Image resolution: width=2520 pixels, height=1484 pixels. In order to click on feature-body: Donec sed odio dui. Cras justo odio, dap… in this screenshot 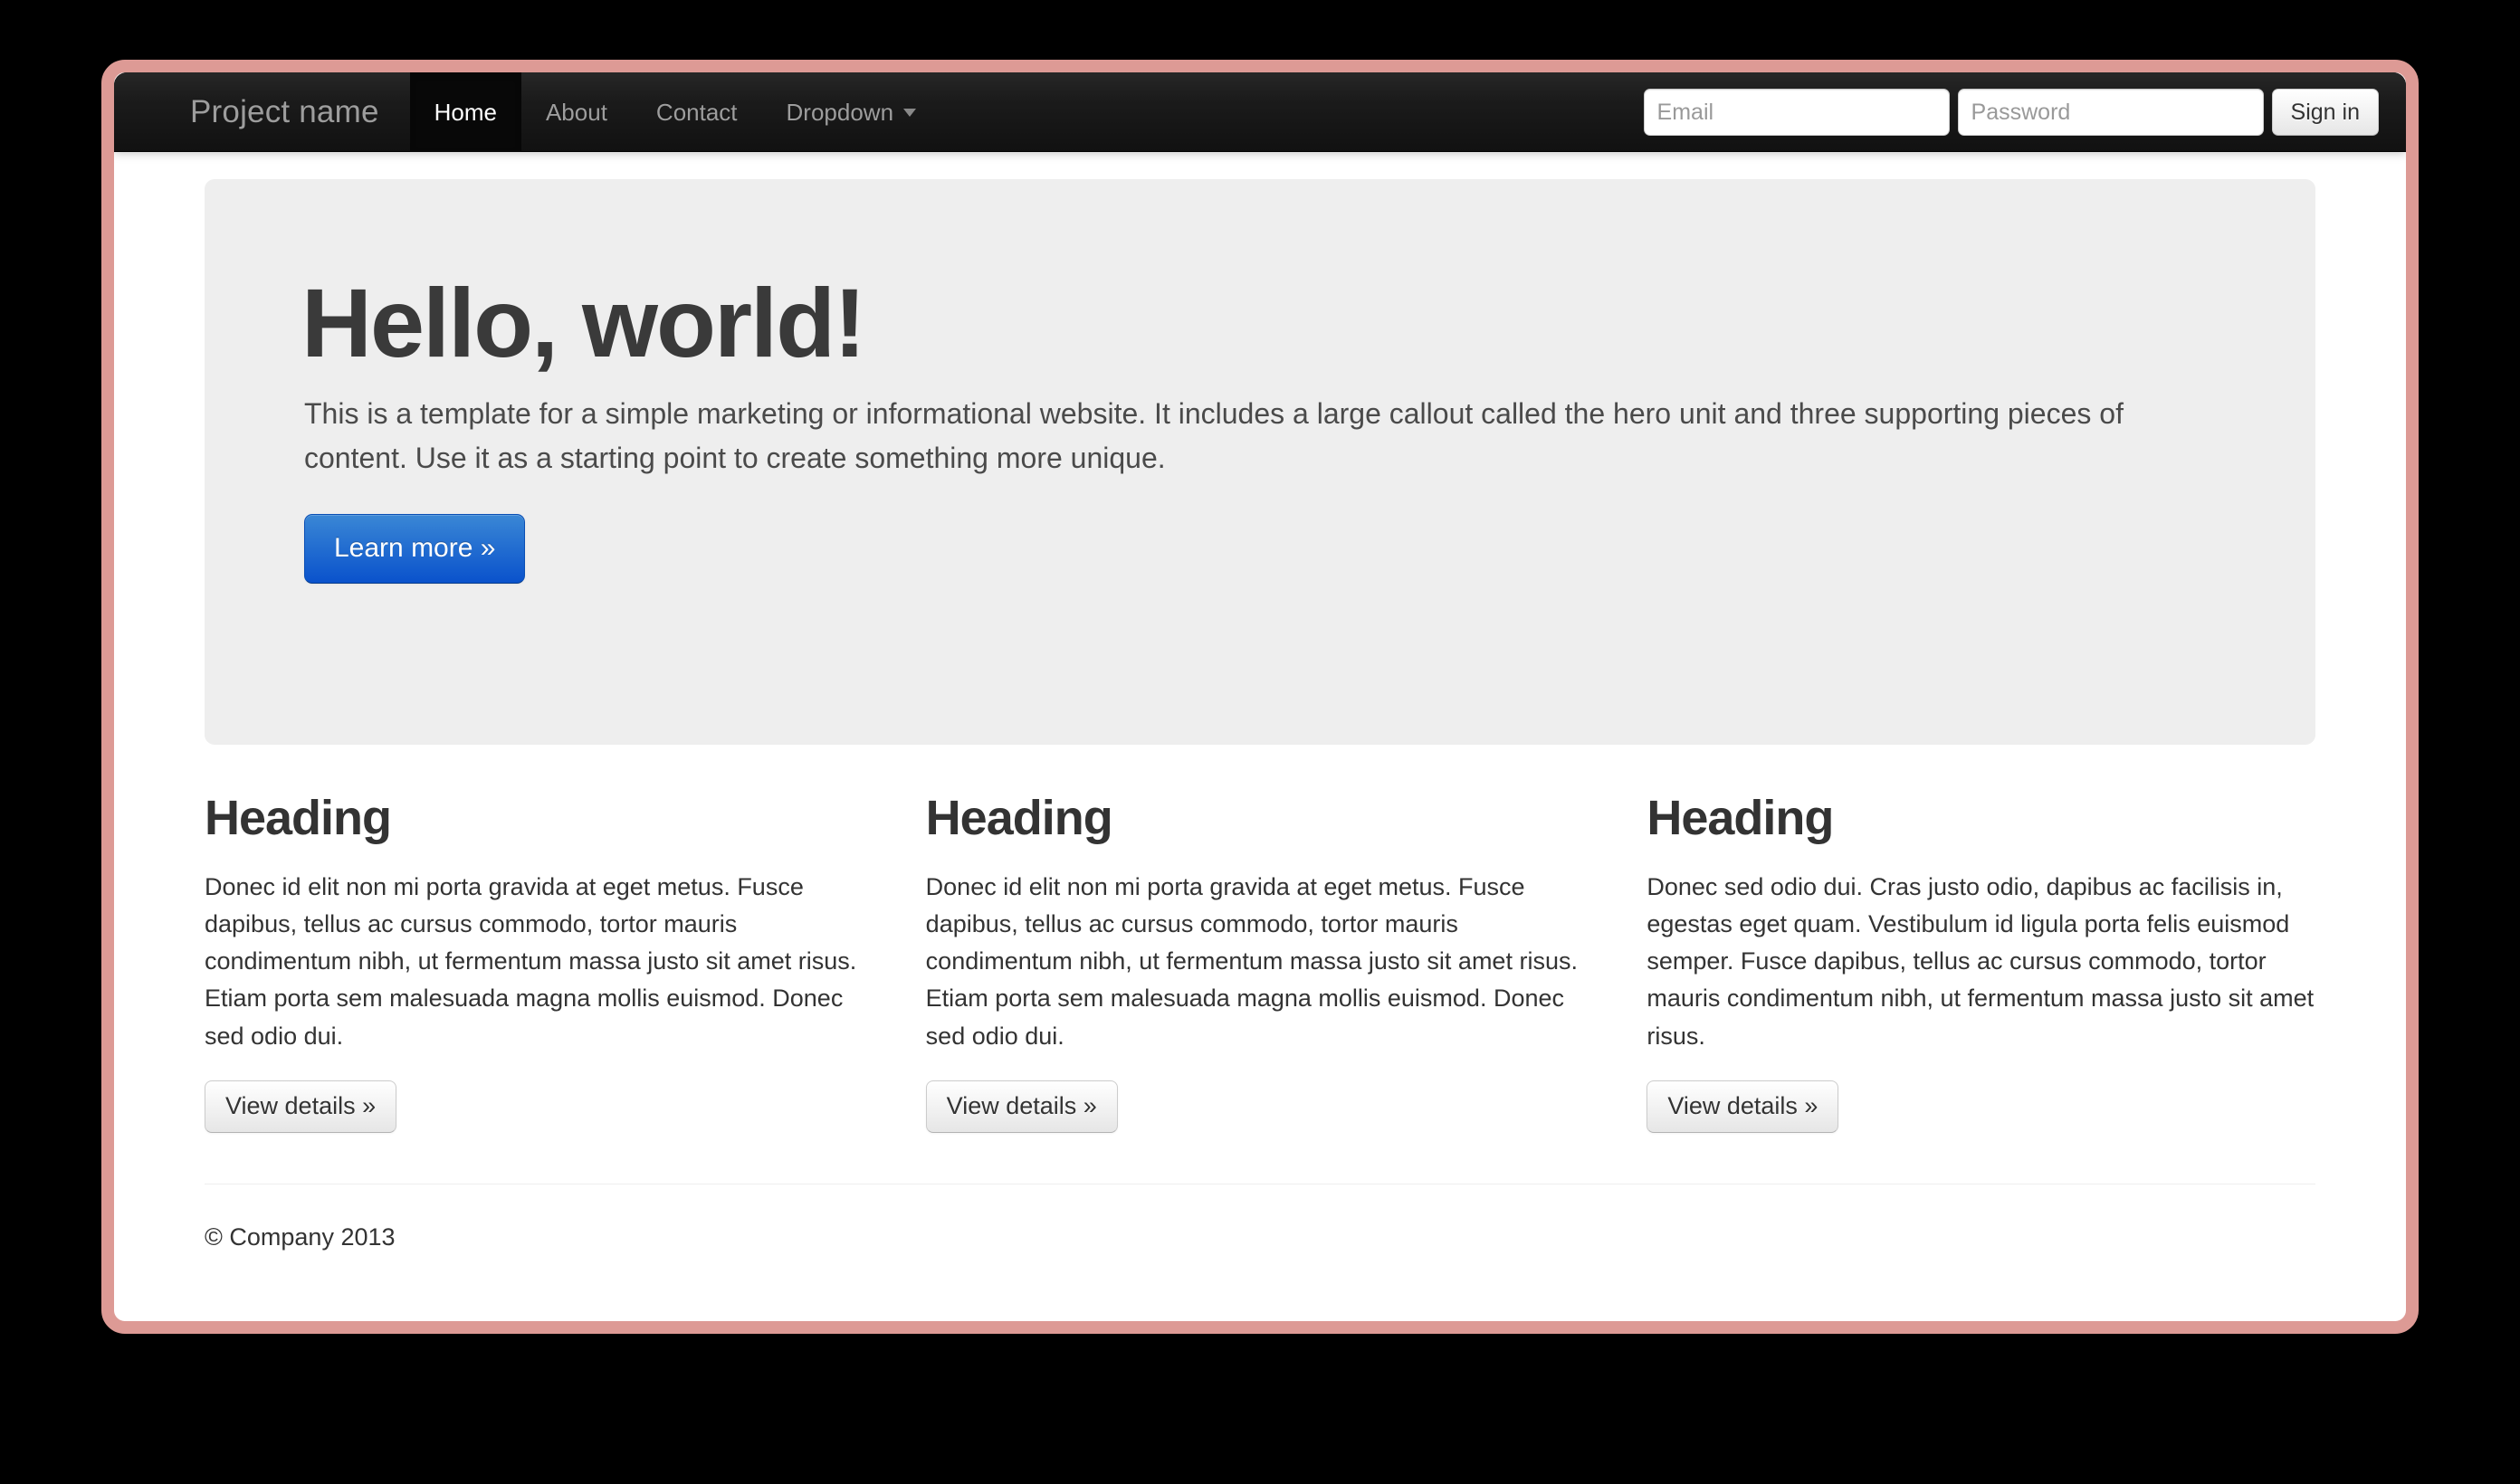, I will do `click(1981, 962)`.